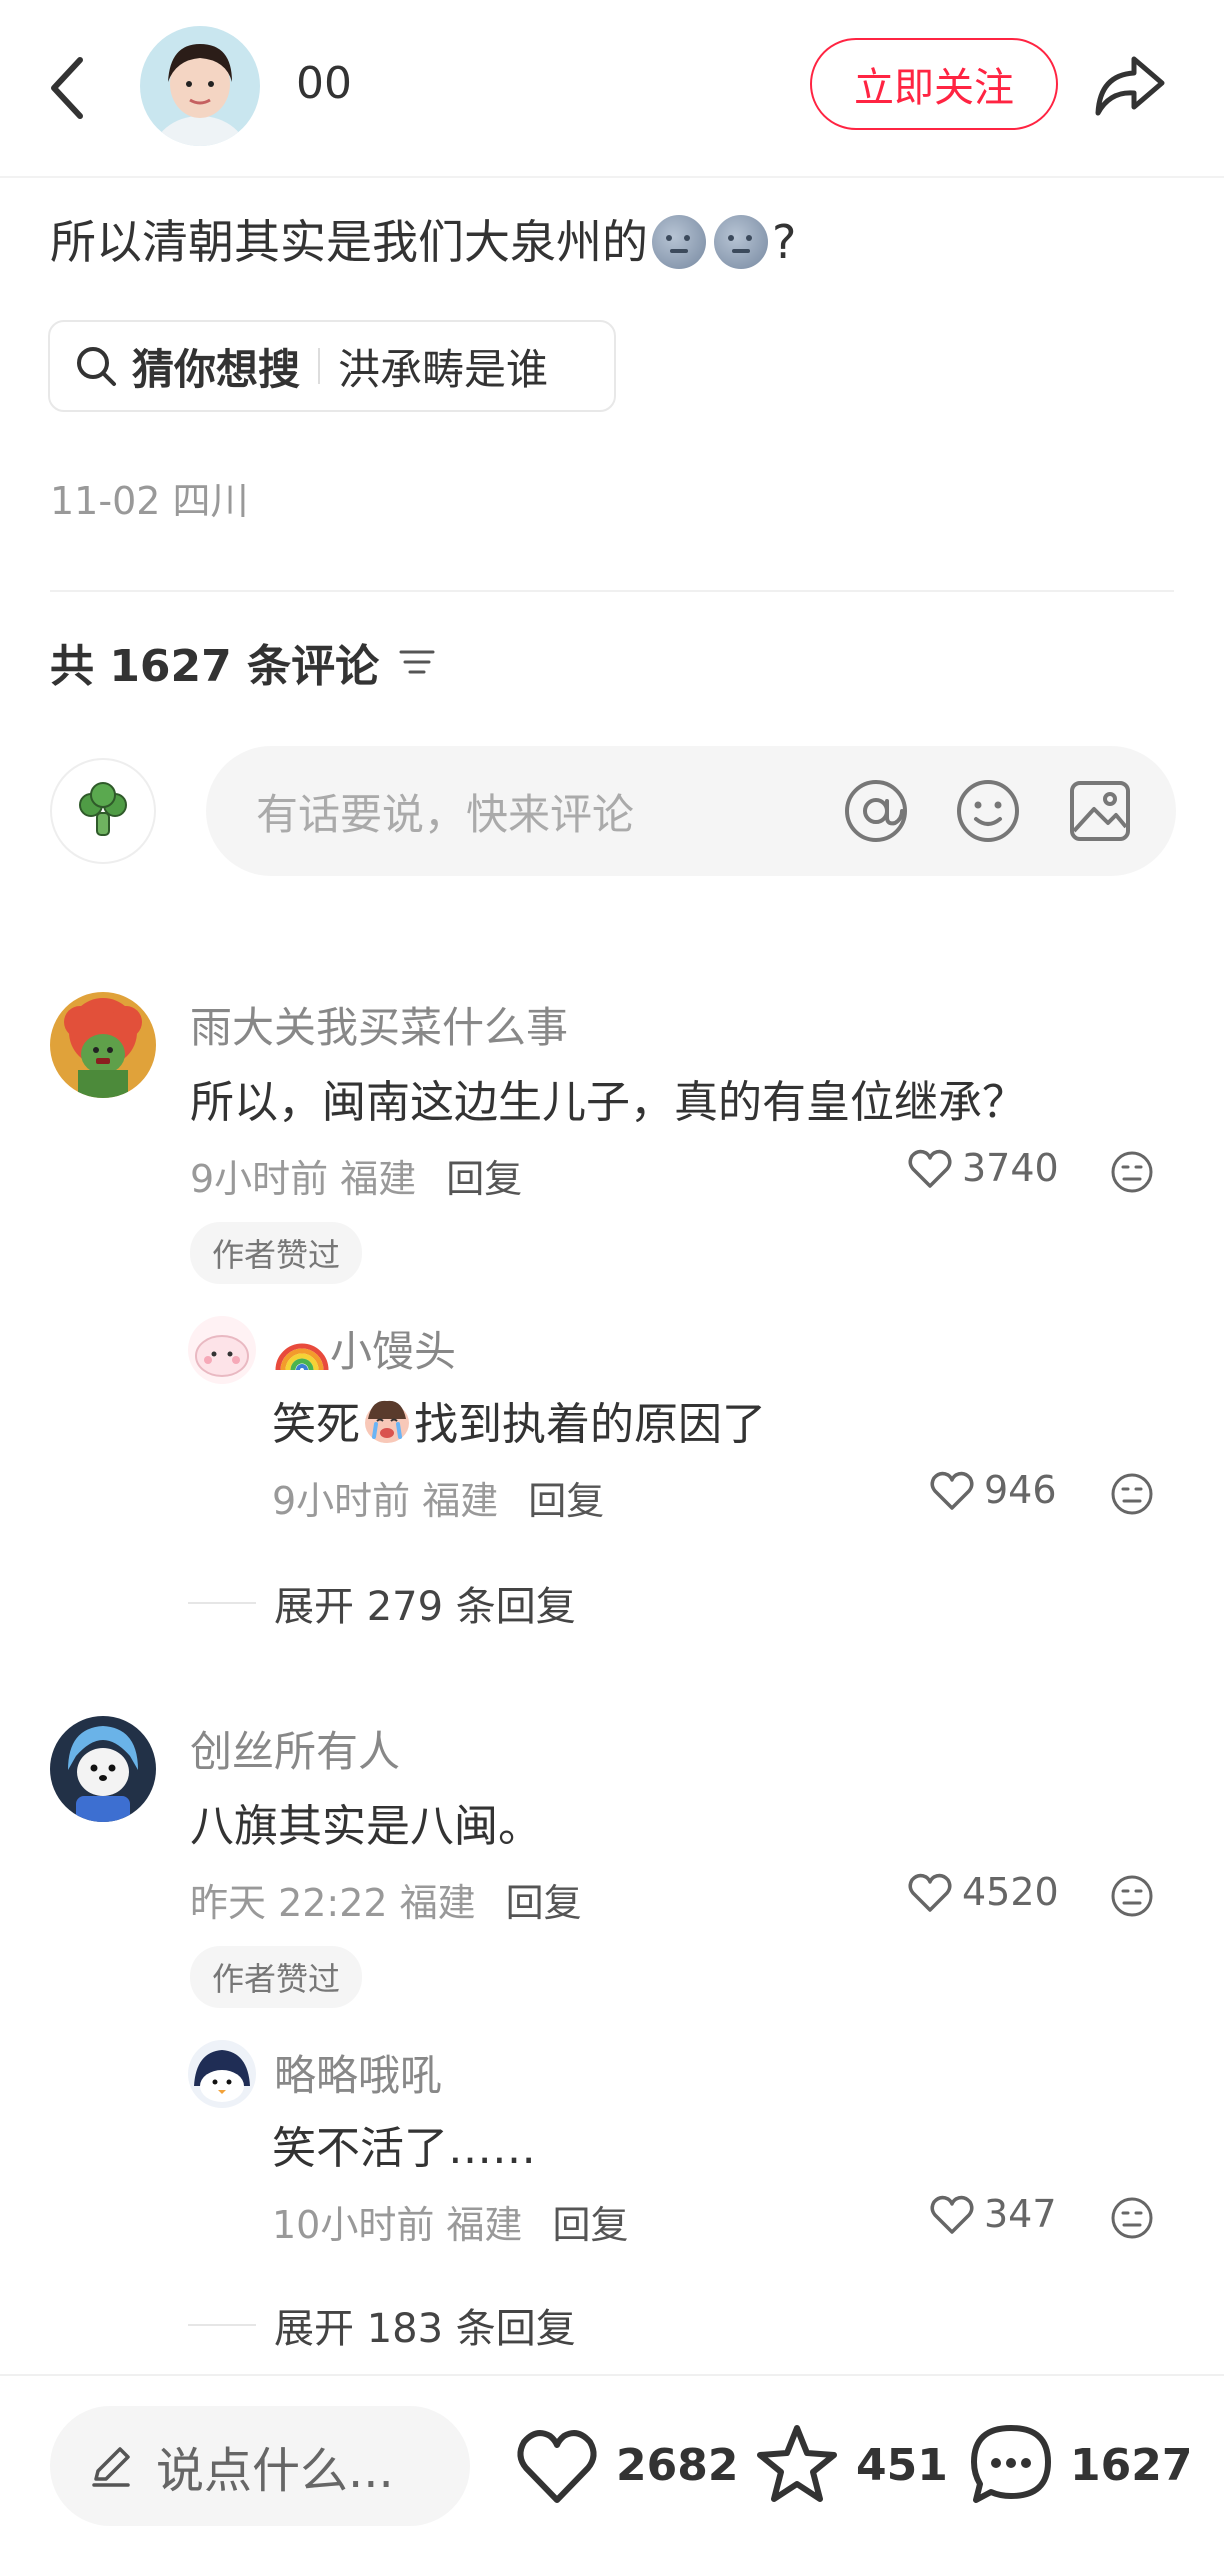 The height and width of the screenshot is (2554, 1224). I want to click on suggested-search-query: 洪承畴是谁, so click(443, 369).